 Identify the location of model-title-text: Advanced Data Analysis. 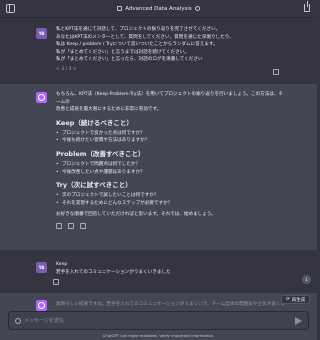
(158, 8).